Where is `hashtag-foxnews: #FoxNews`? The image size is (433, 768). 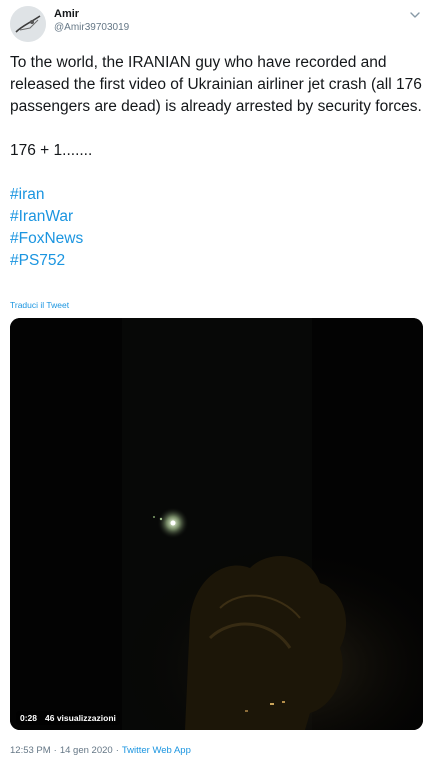 hashtag-foxnews: #FoxNews is located at coordinates (219, 239).